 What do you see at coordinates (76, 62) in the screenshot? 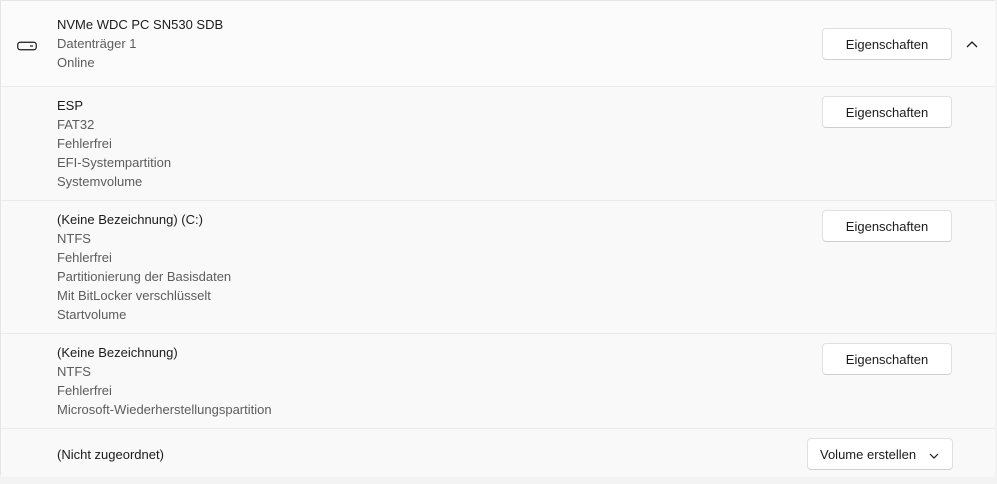
I see `disk-status: Online` at bounding box center [76, 62].